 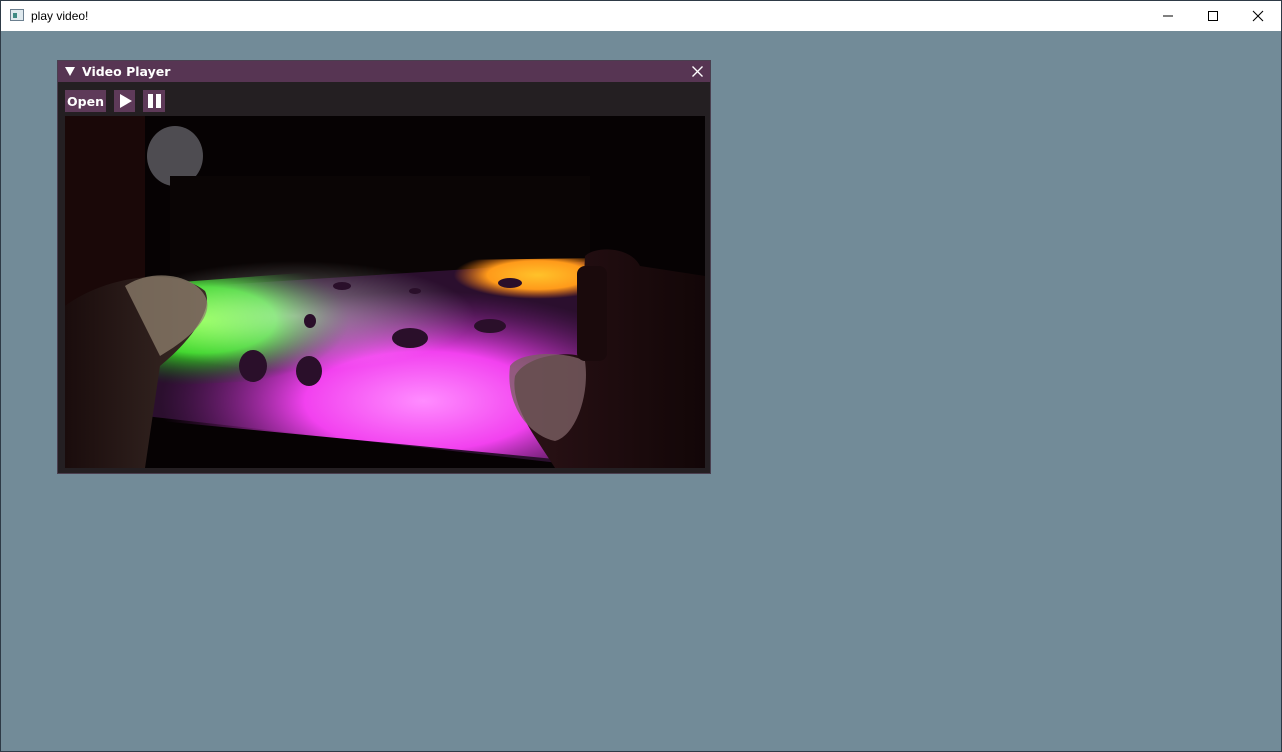 What do you see at coordinates (70, 71) in the screenshot?
I see `triangle-down-icon` at bounding box center [70, 71].